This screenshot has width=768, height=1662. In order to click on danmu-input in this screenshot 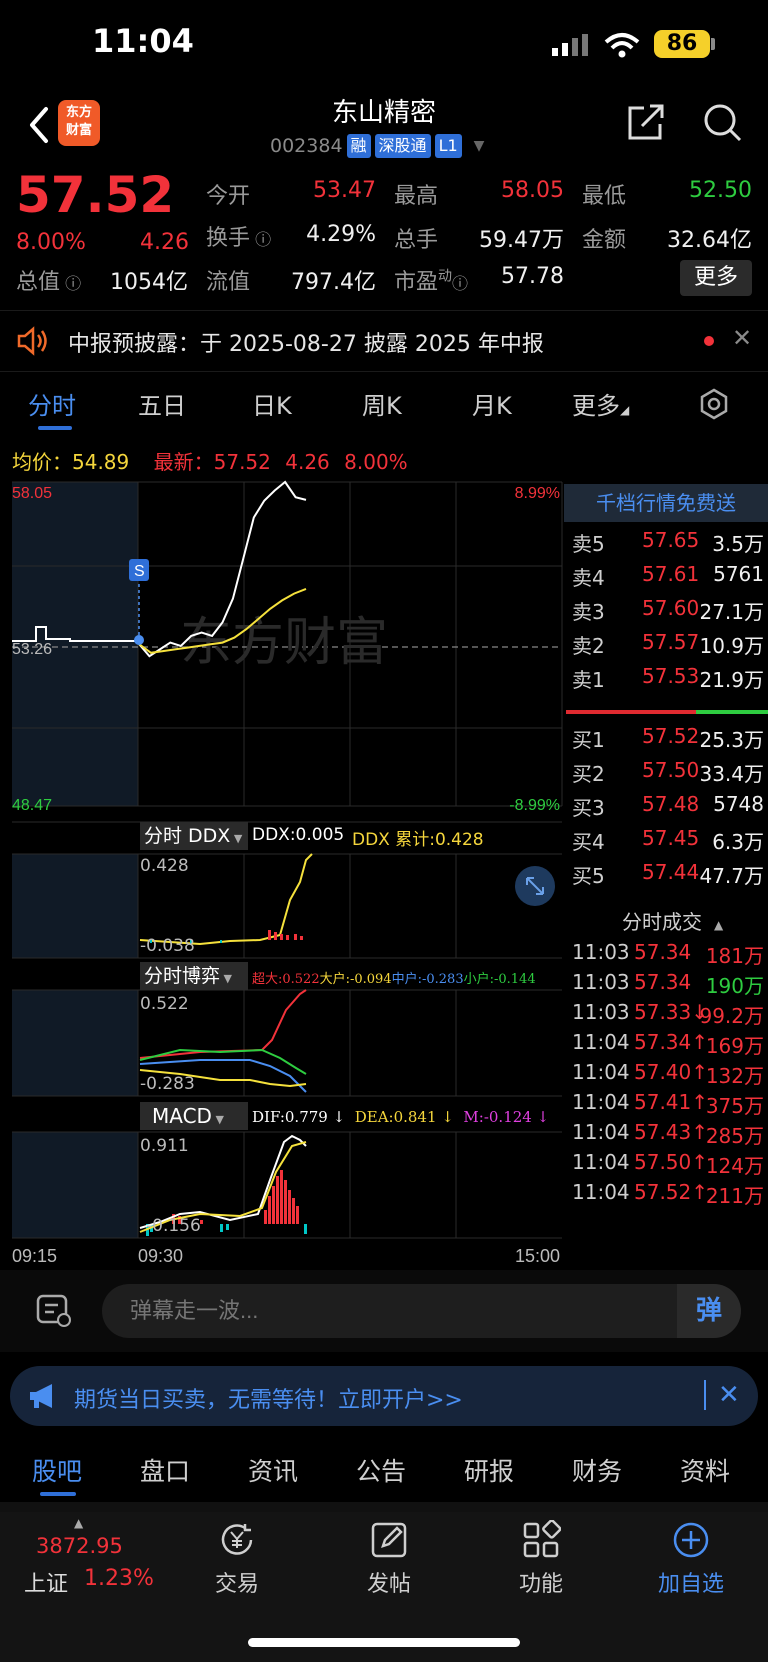, I will do `click(389, 1311)`.